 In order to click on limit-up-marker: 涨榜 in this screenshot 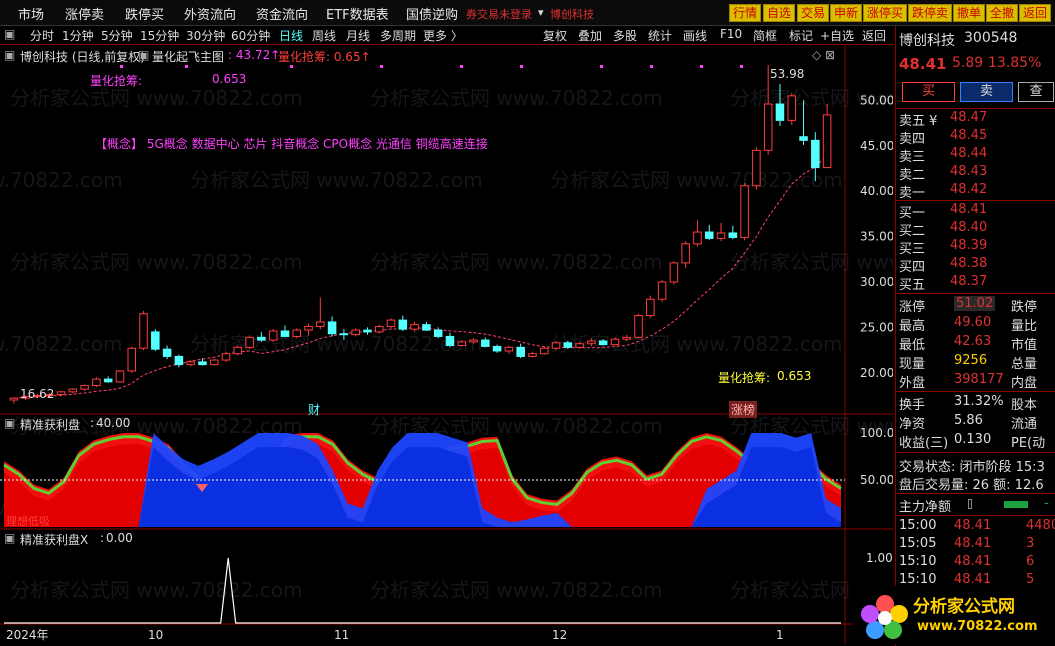, I will do `click(743, 409)`.